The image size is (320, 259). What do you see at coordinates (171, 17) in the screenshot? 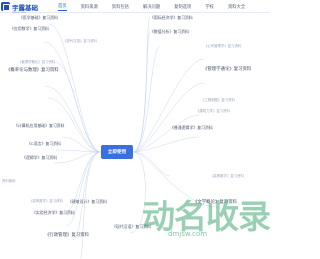
I see `mind-node: 《国际经济学》复习资料` at bounding box center [171, 17].